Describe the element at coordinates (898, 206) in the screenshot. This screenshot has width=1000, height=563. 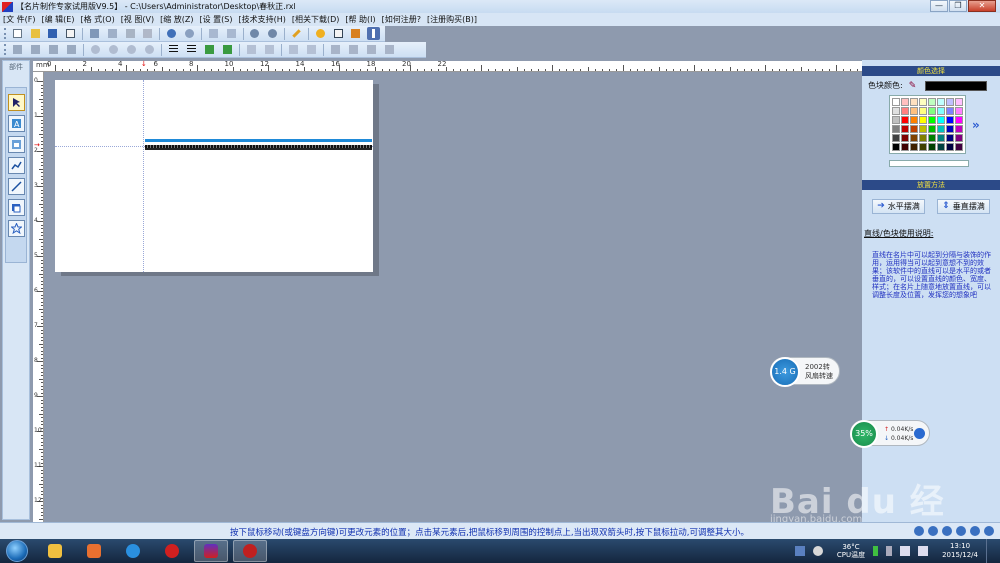
I see `fill-horizontal-button: ➔ 水平摆满` at that location.